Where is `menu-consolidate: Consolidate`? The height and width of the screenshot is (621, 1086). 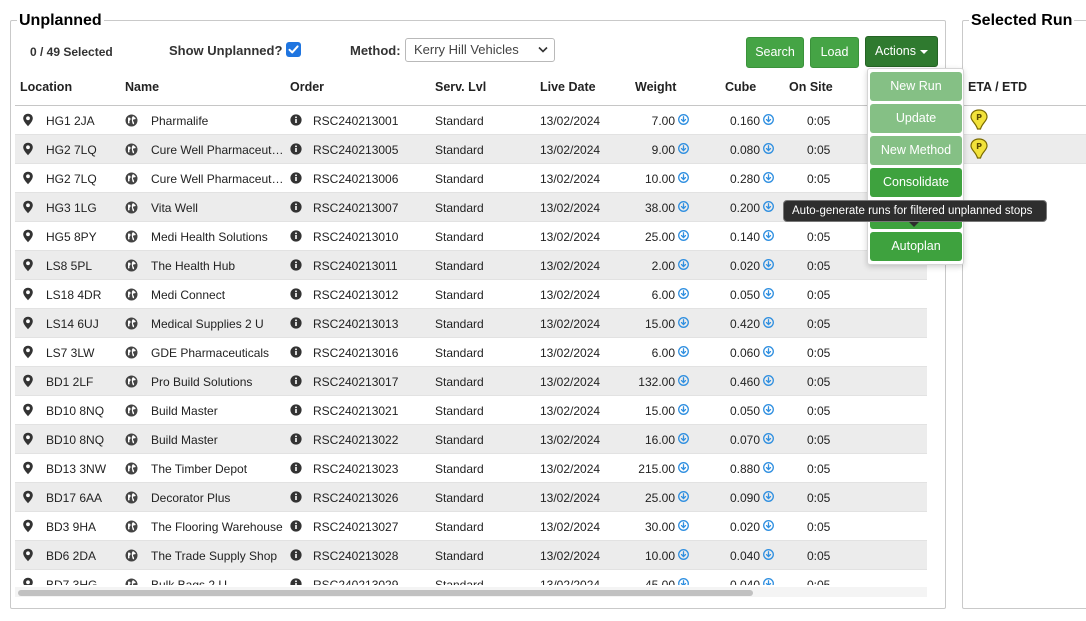
menu-consolidate: Consolidate is located at coordinates (916, 182).